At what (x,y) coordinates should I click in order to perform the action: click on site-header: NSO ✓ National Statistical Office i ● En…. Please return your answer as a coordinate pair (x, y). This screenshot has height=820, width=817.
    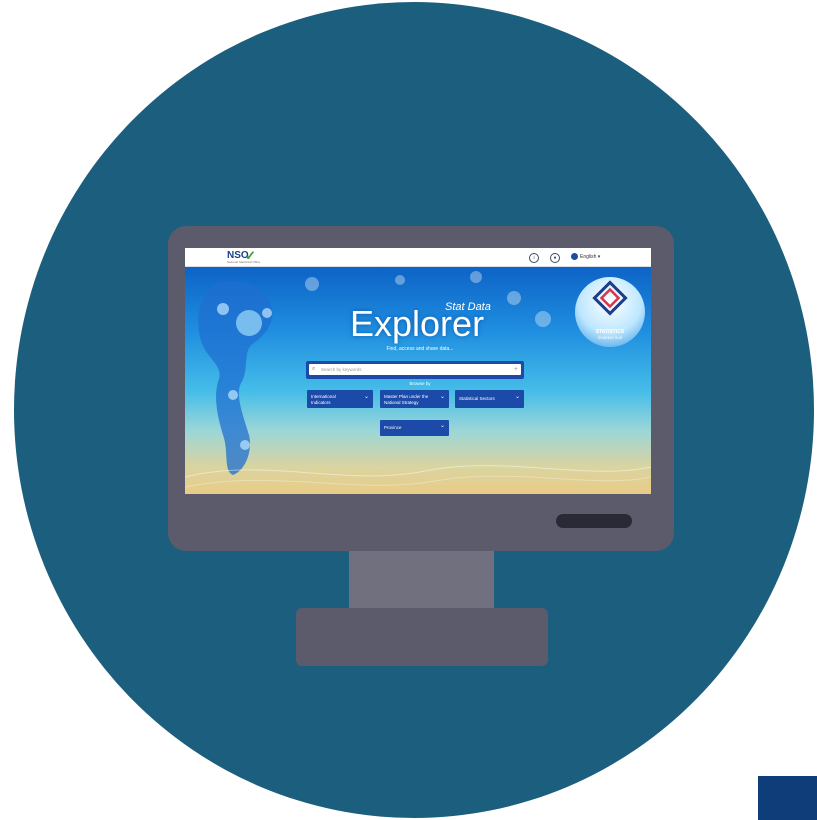
    Looking at the image, I should click on (418, 257).